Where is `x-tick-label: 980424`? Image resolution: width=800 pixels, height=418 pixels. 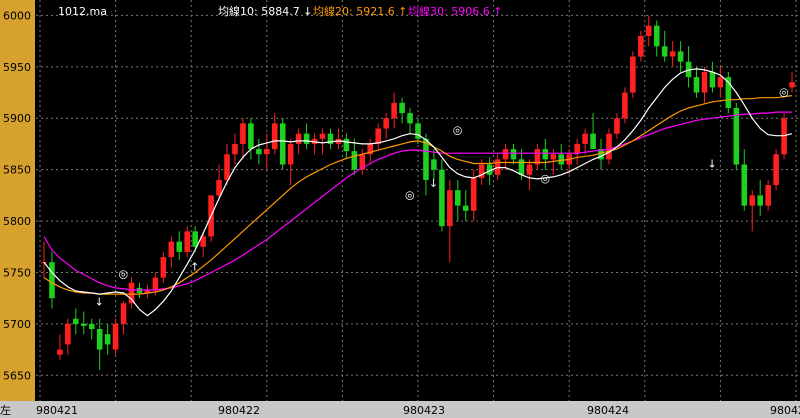
x-tick-label: 980424 is located at coordinates (608, 410).